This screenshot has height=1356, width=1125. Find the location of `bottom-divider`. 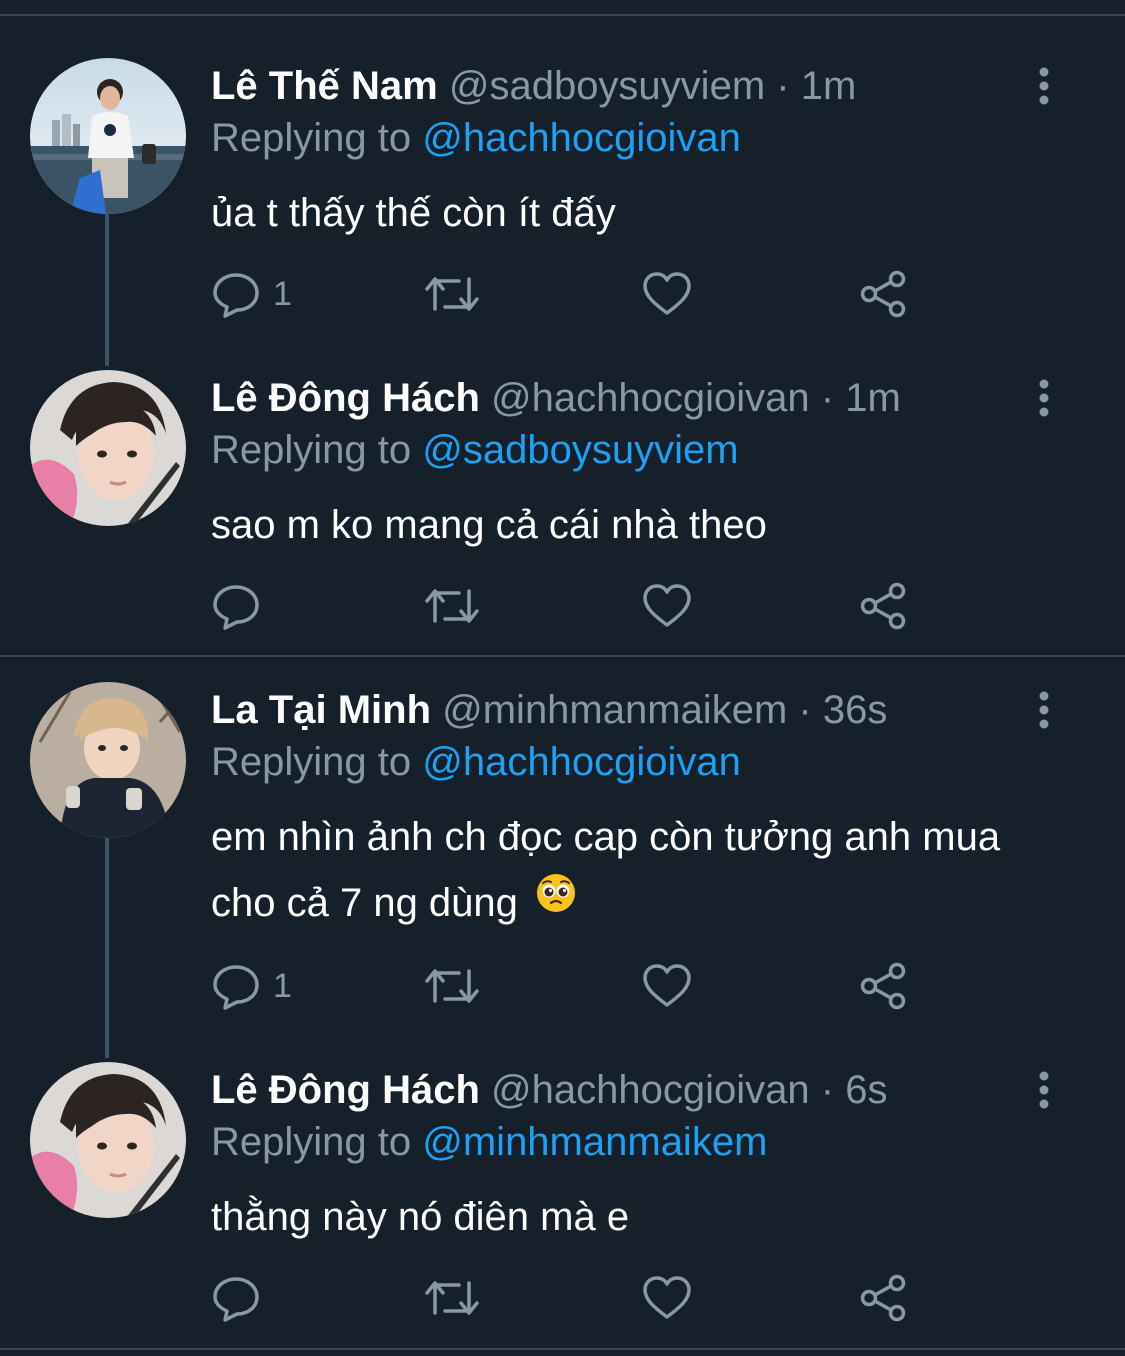

bottom-divider is located at coordinates (562, 1349).